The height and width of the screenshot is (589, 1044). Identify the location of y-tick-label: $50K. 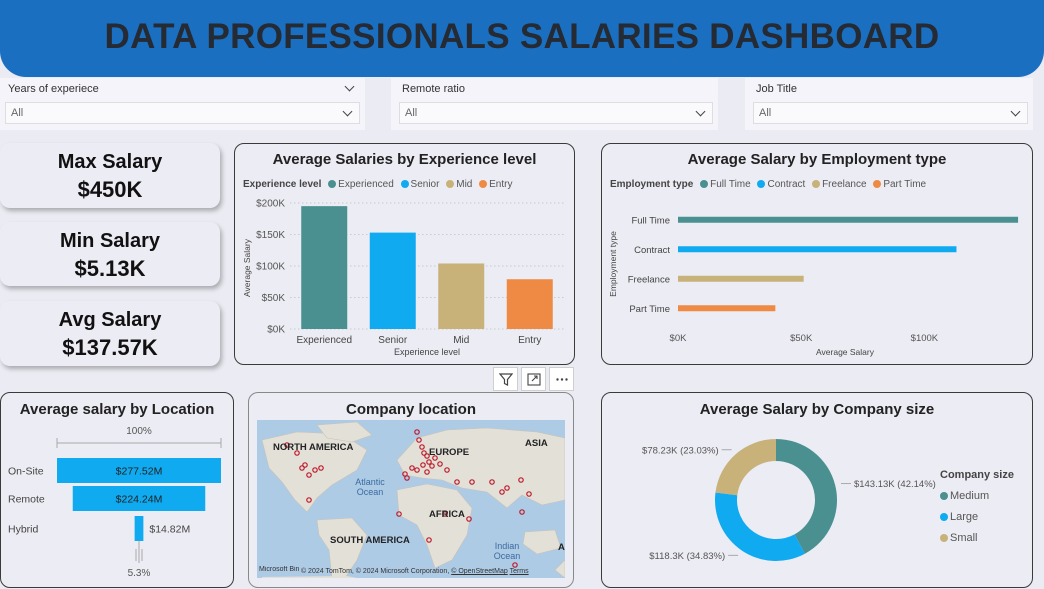
(274, 298).